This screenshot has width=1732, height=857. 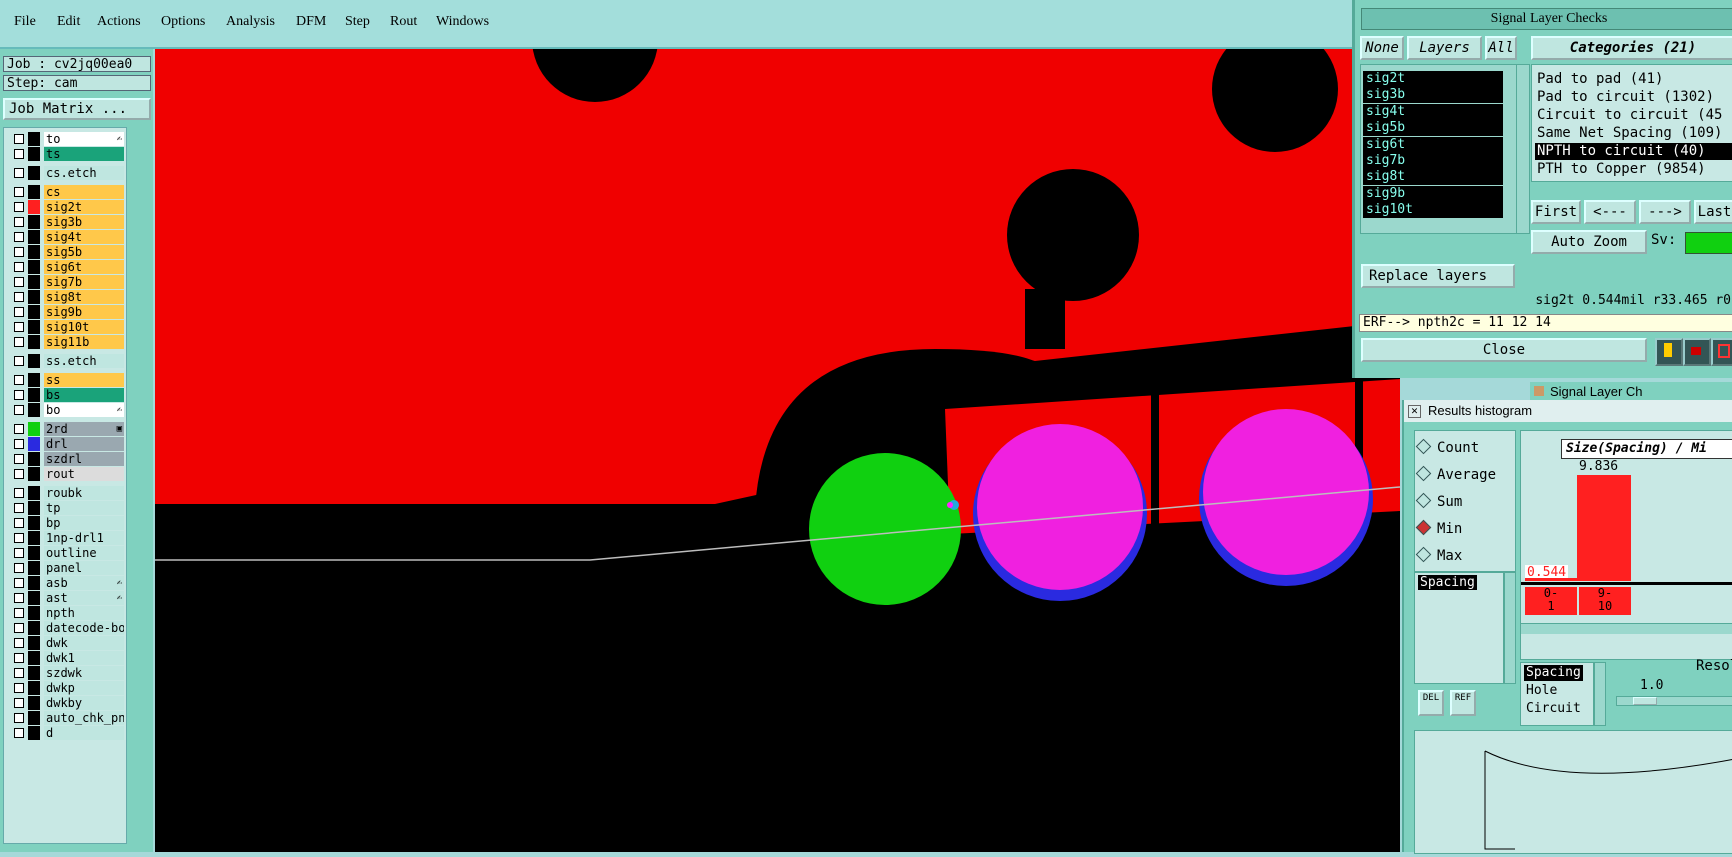 I want to click on stat-list: Spacing, so click(x=1459, y=628).